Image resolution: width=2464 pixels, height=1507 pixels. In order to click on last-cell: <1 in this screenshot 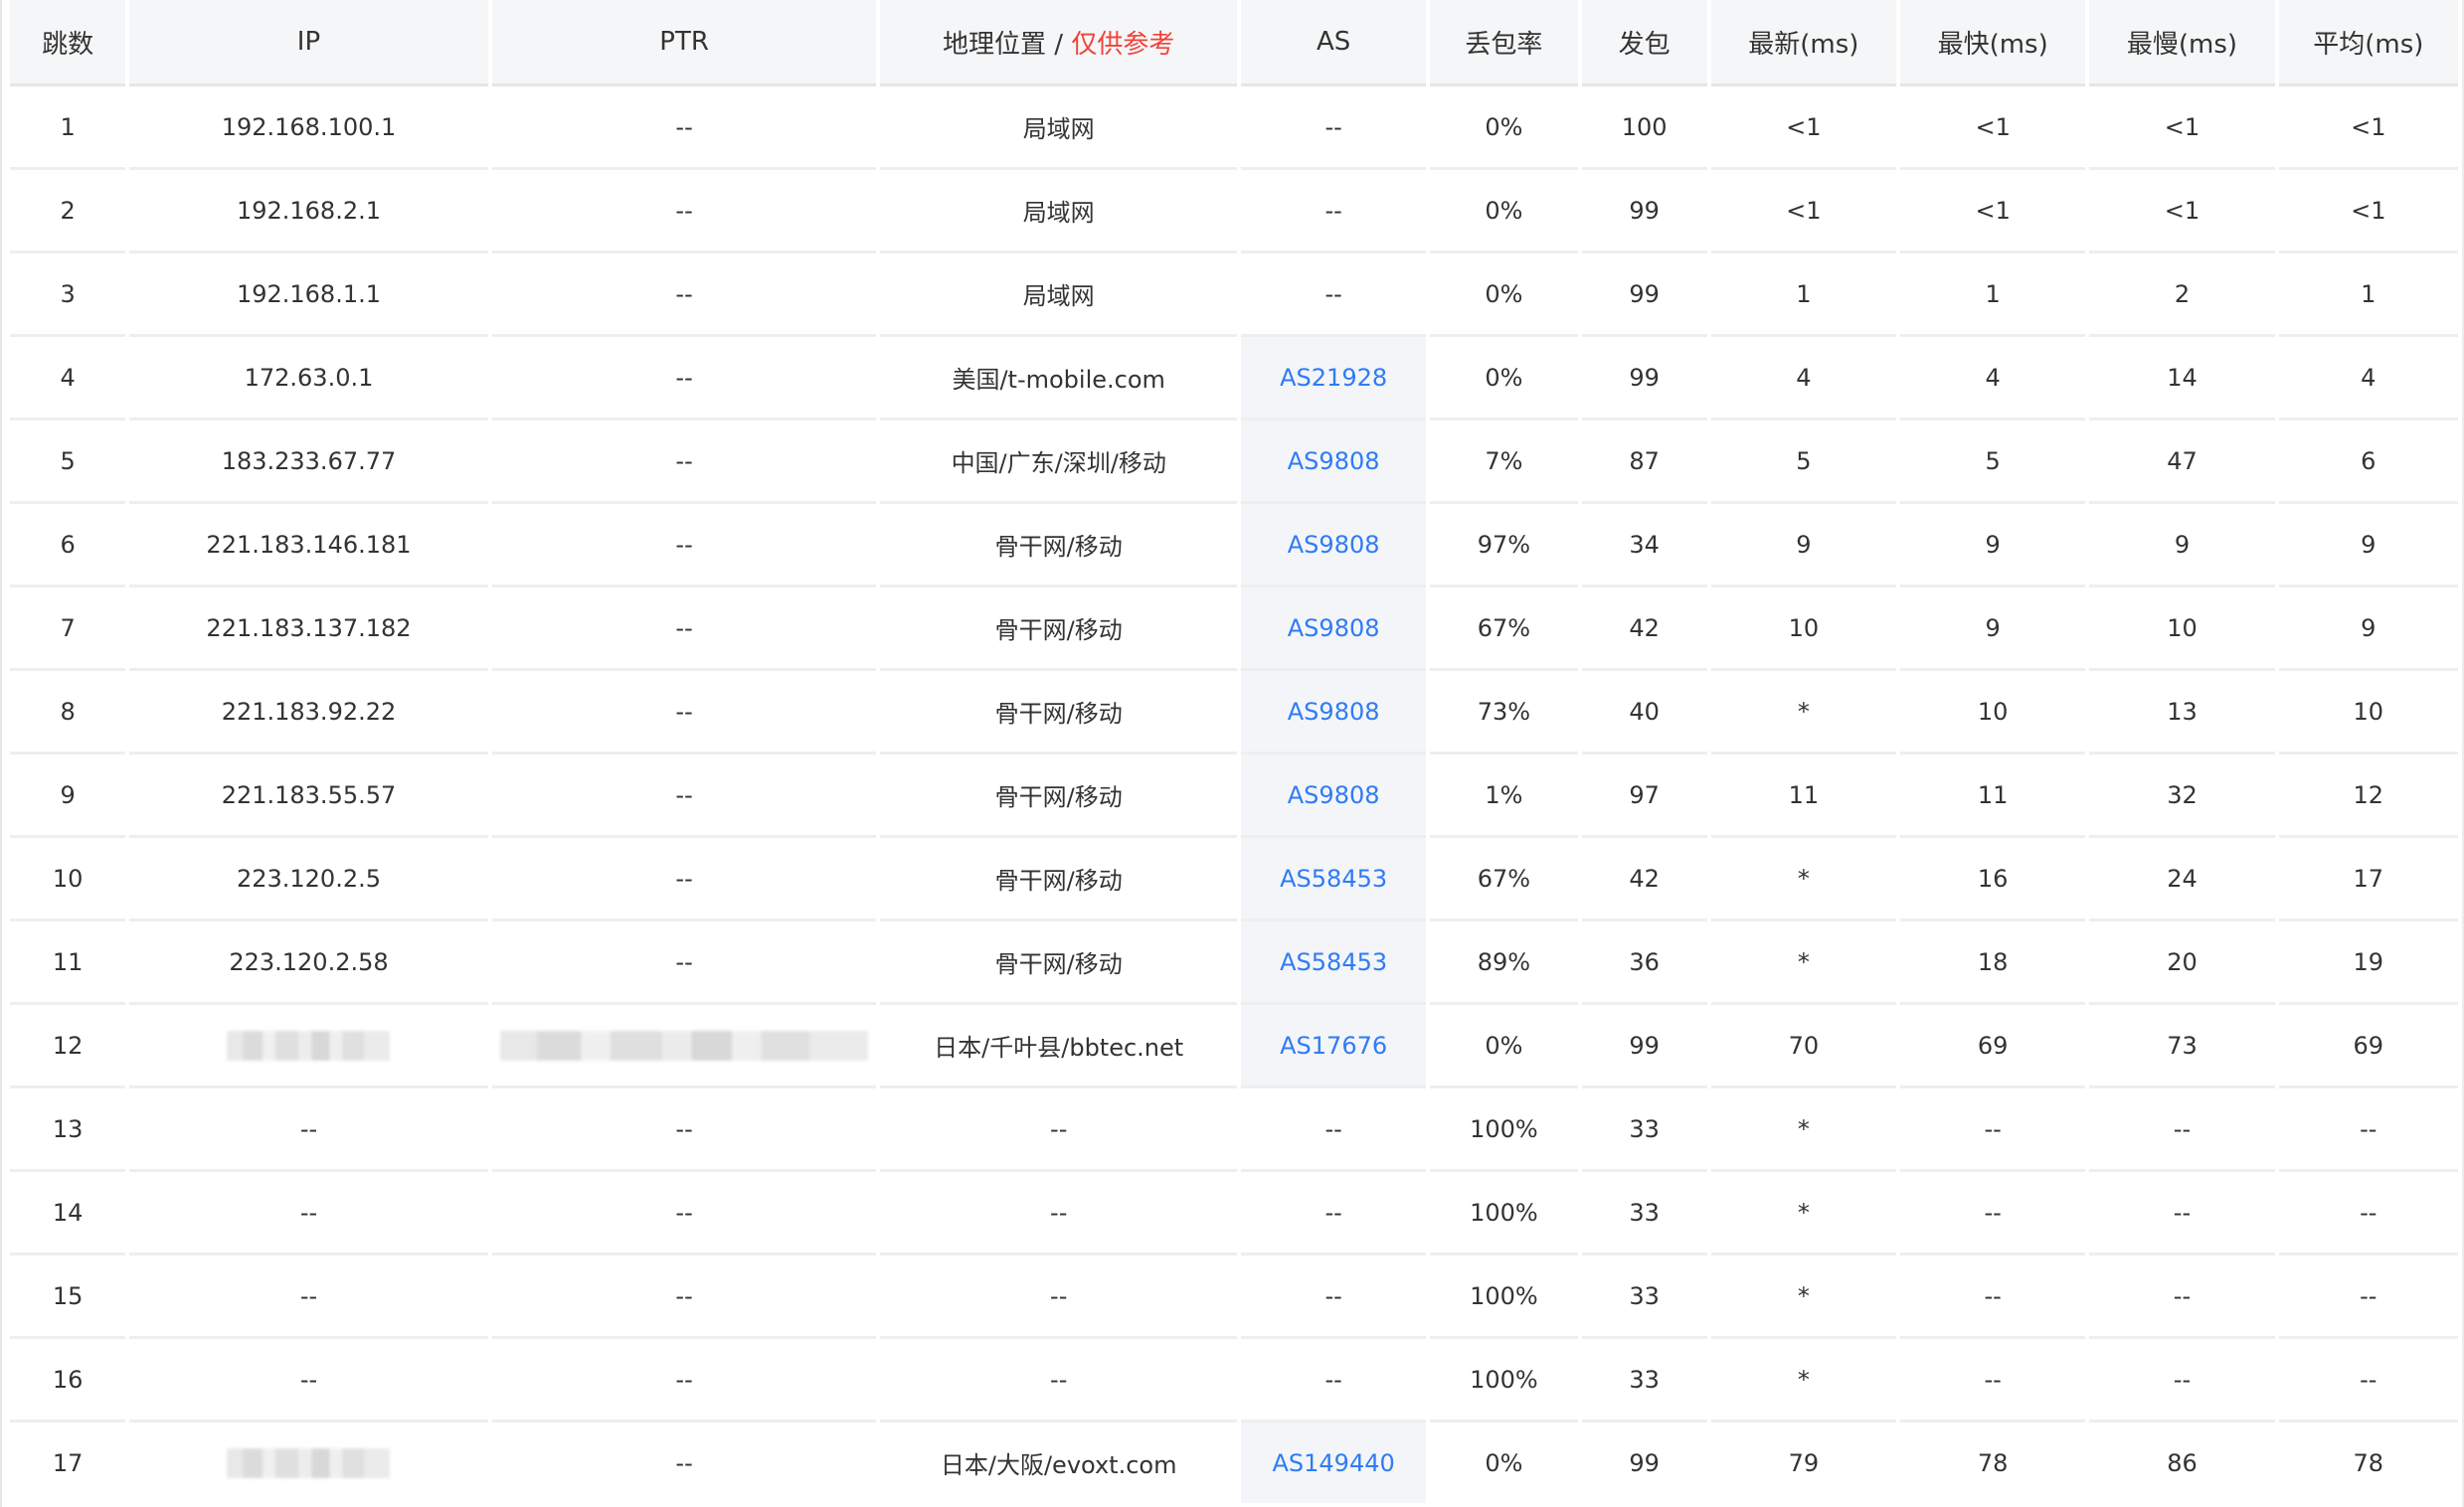, I will do `click(1803, 211)`.